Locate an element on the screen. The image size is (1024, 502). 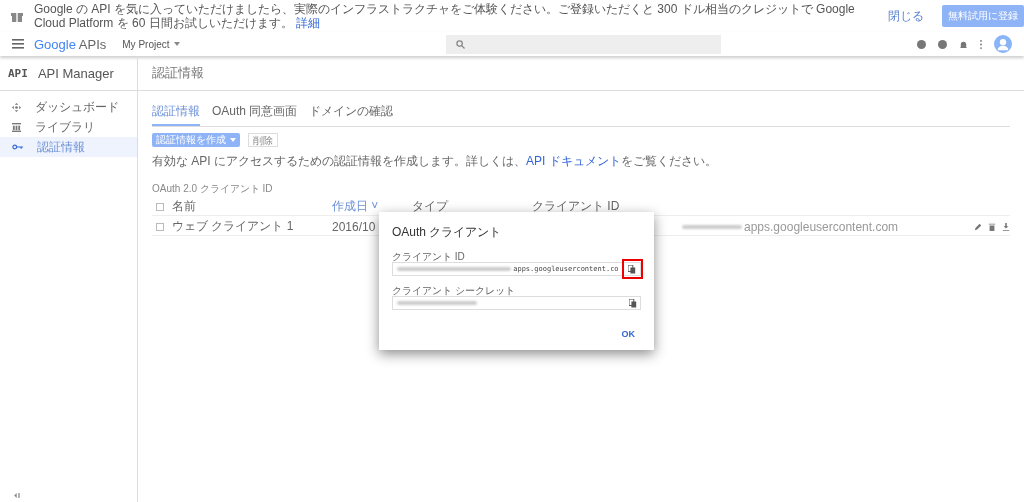
delete-button: 削除 is located at coordinates (263, 140).